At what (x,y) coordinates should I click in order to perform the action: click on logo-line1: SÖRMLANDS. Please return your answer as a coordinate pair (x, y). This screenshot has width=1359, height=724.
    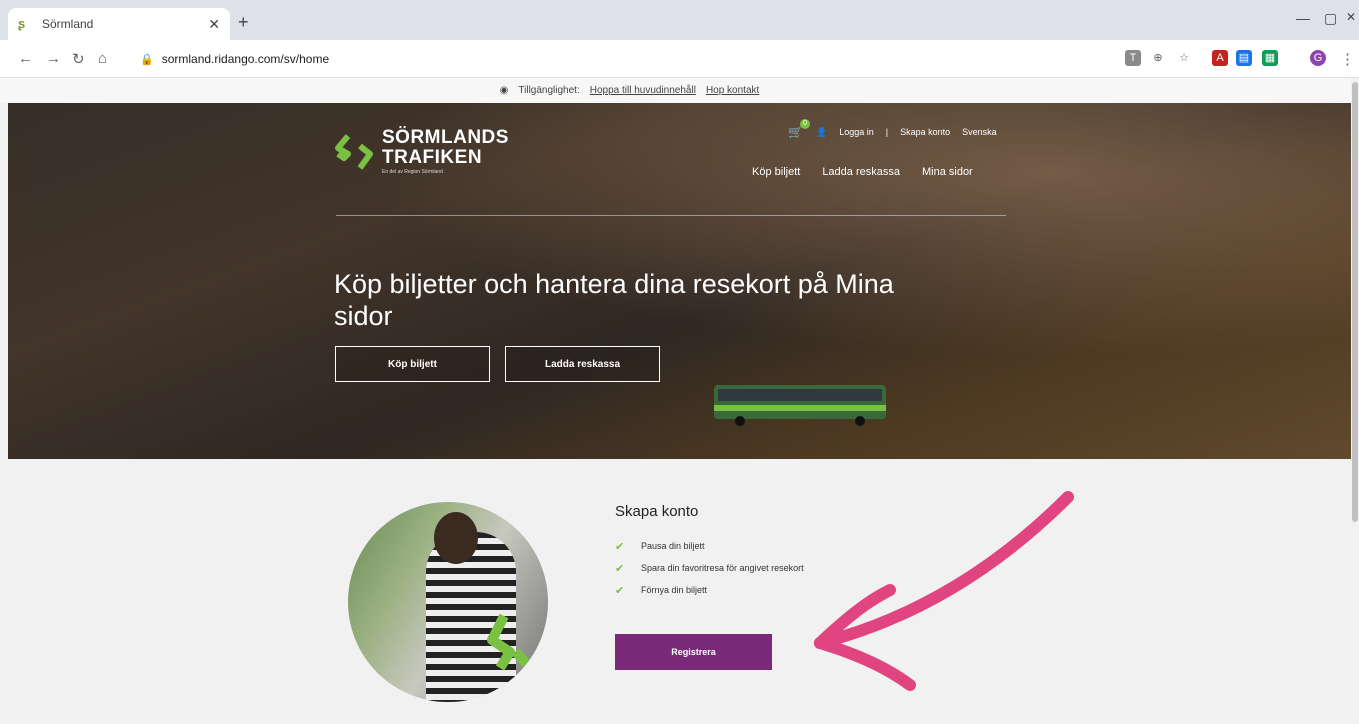
    Looking at the image, I should click on (445, 137).